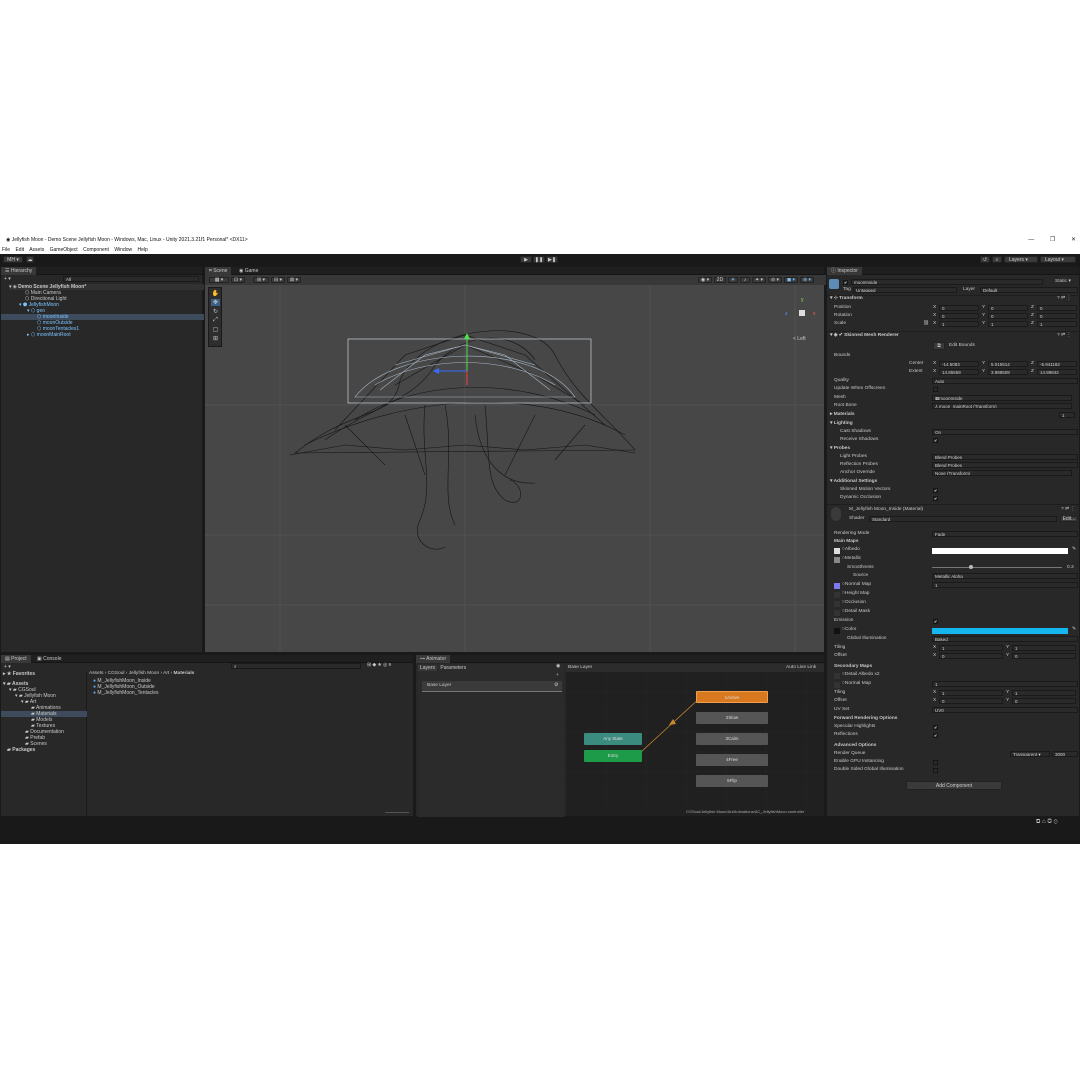 This screenshot has width=1080, height=1080. Describe the element at coordinates (1008, 364) in the screenshot. I see `center-y-field: 5.015514` at that location.